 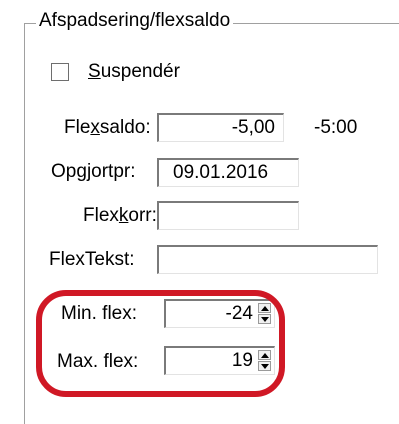 I want to click on flexkorr-label: Flexkorr:, so click(x=120, y=215).